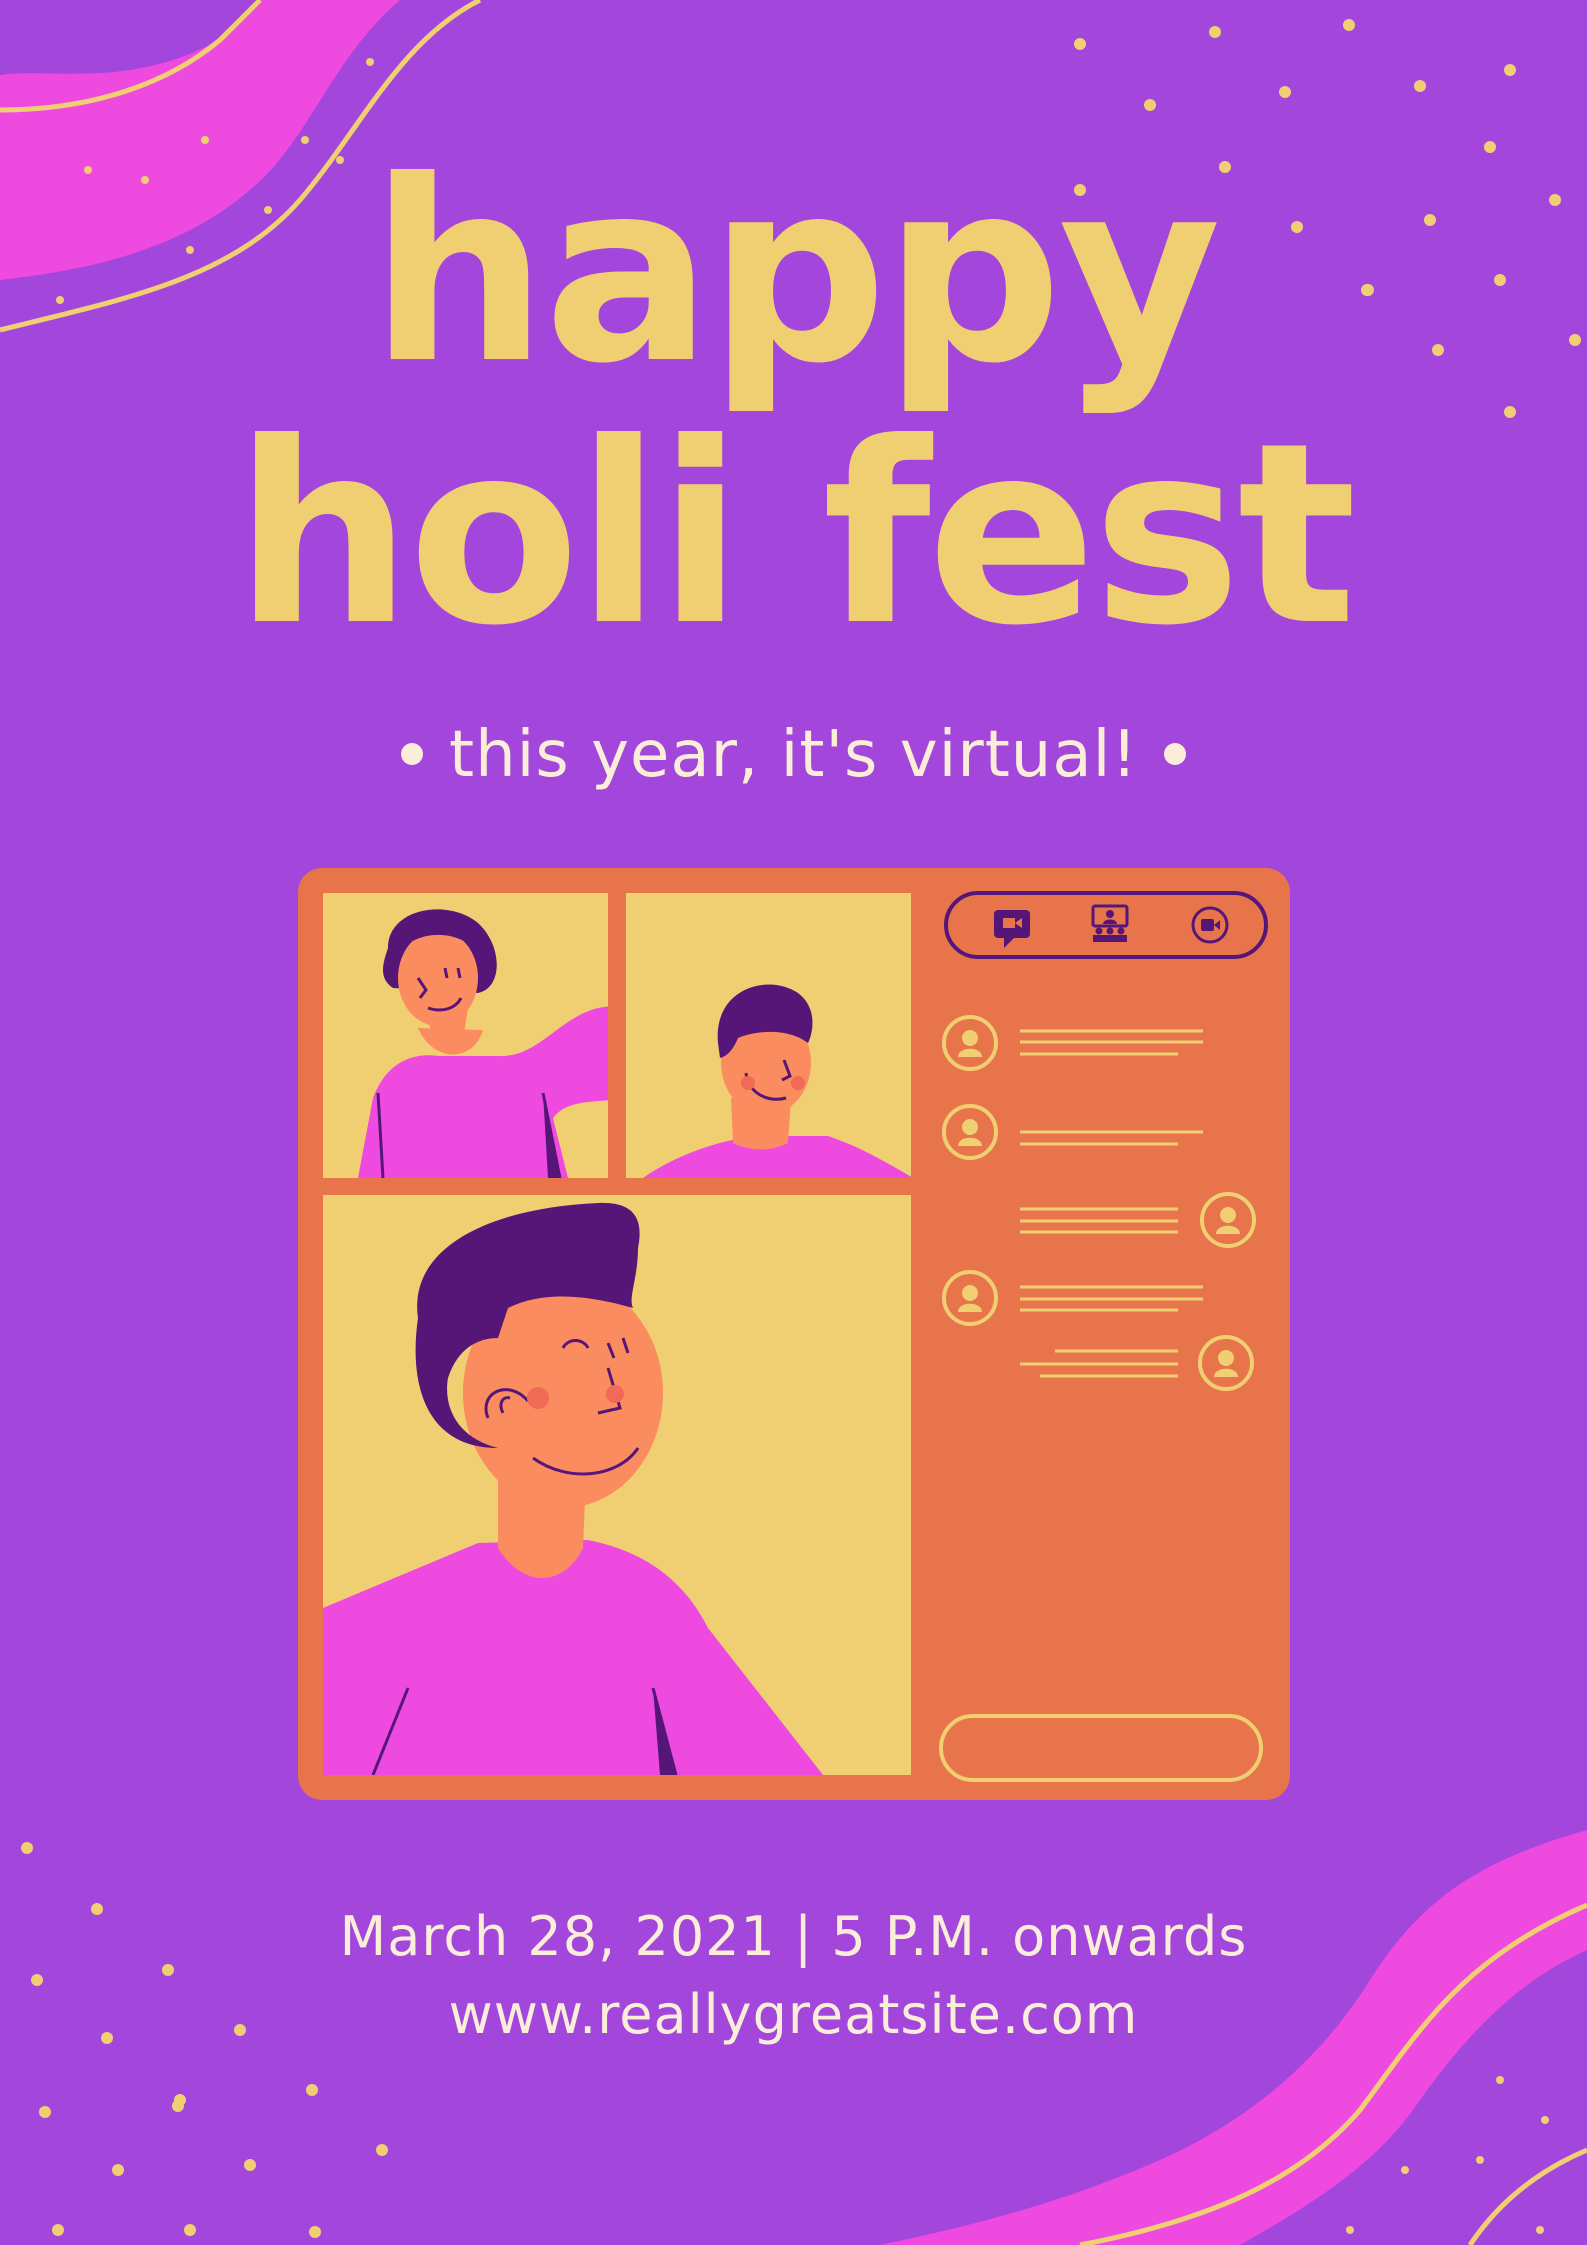 Image resolution: width=1587 pixels, height=2245 pixels. Describe the element at coordinates (795, 272) in the screenshot. I see `title-line-happy: happy` at that location.